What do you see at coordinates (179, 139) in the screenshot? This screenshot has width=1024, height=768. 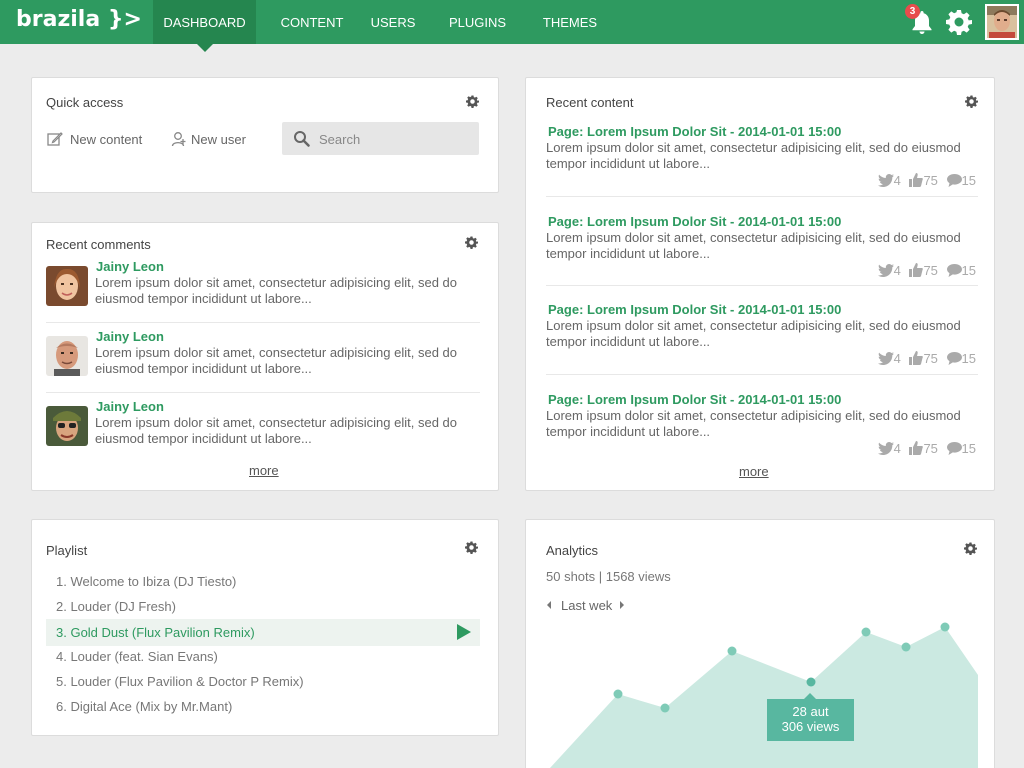 I see `add-user-icon` at bounding box center [179, 139].